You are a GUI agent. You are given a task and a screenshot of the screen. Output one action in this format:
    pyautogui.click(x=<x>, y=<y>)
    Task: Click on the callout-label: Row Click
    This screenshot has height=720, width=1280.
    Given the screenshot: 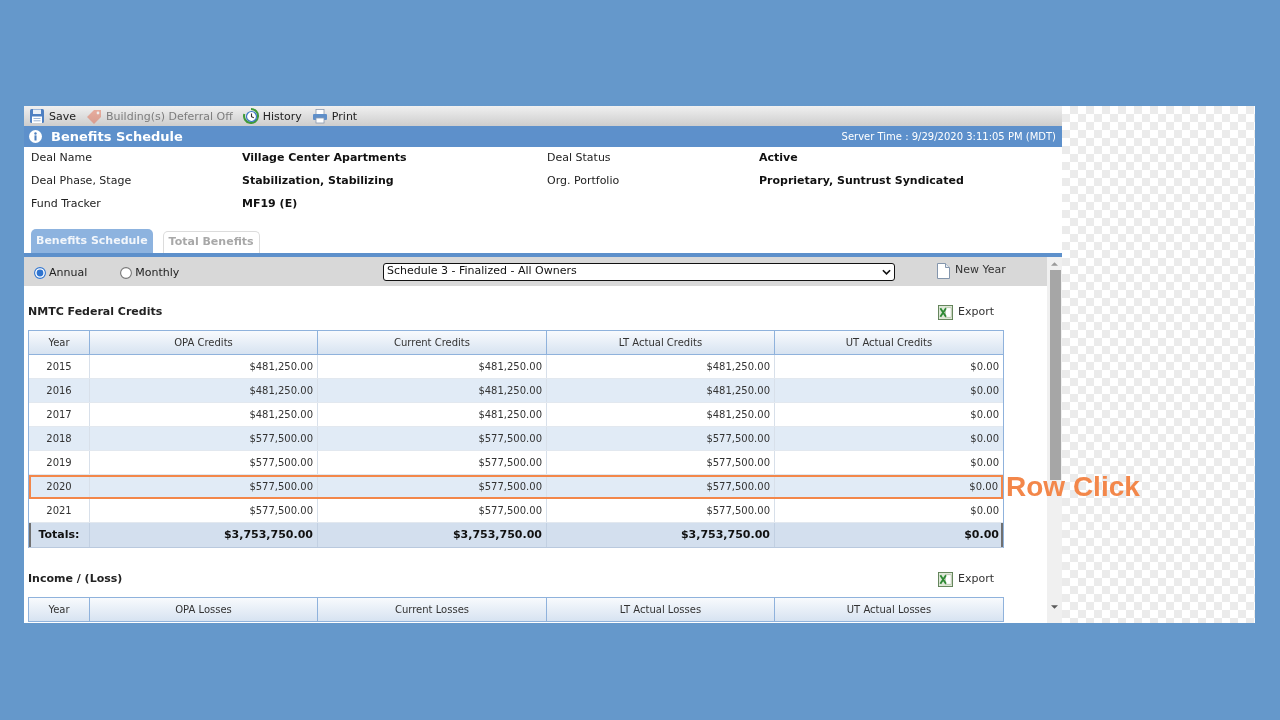 What is the action you would take?
    pyautogui.click(x=1073, y=486)
    